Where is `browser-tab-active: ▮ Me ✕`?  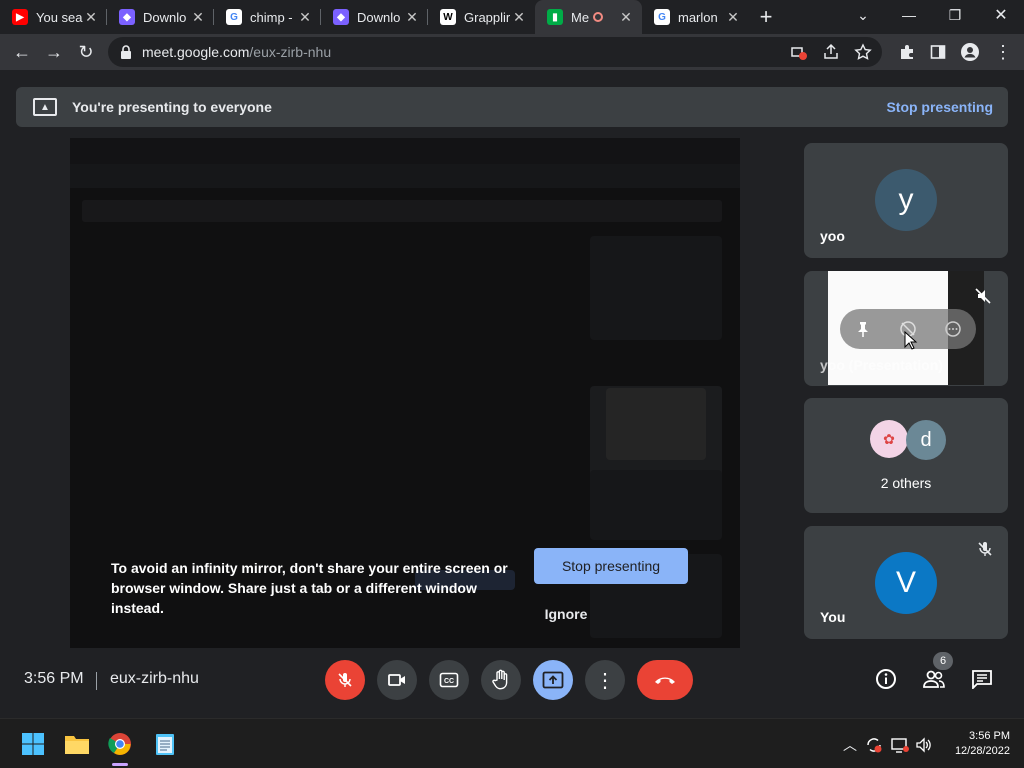 browser-tab-active: ▮ Me ✕ is located at coordinates (588, 17).